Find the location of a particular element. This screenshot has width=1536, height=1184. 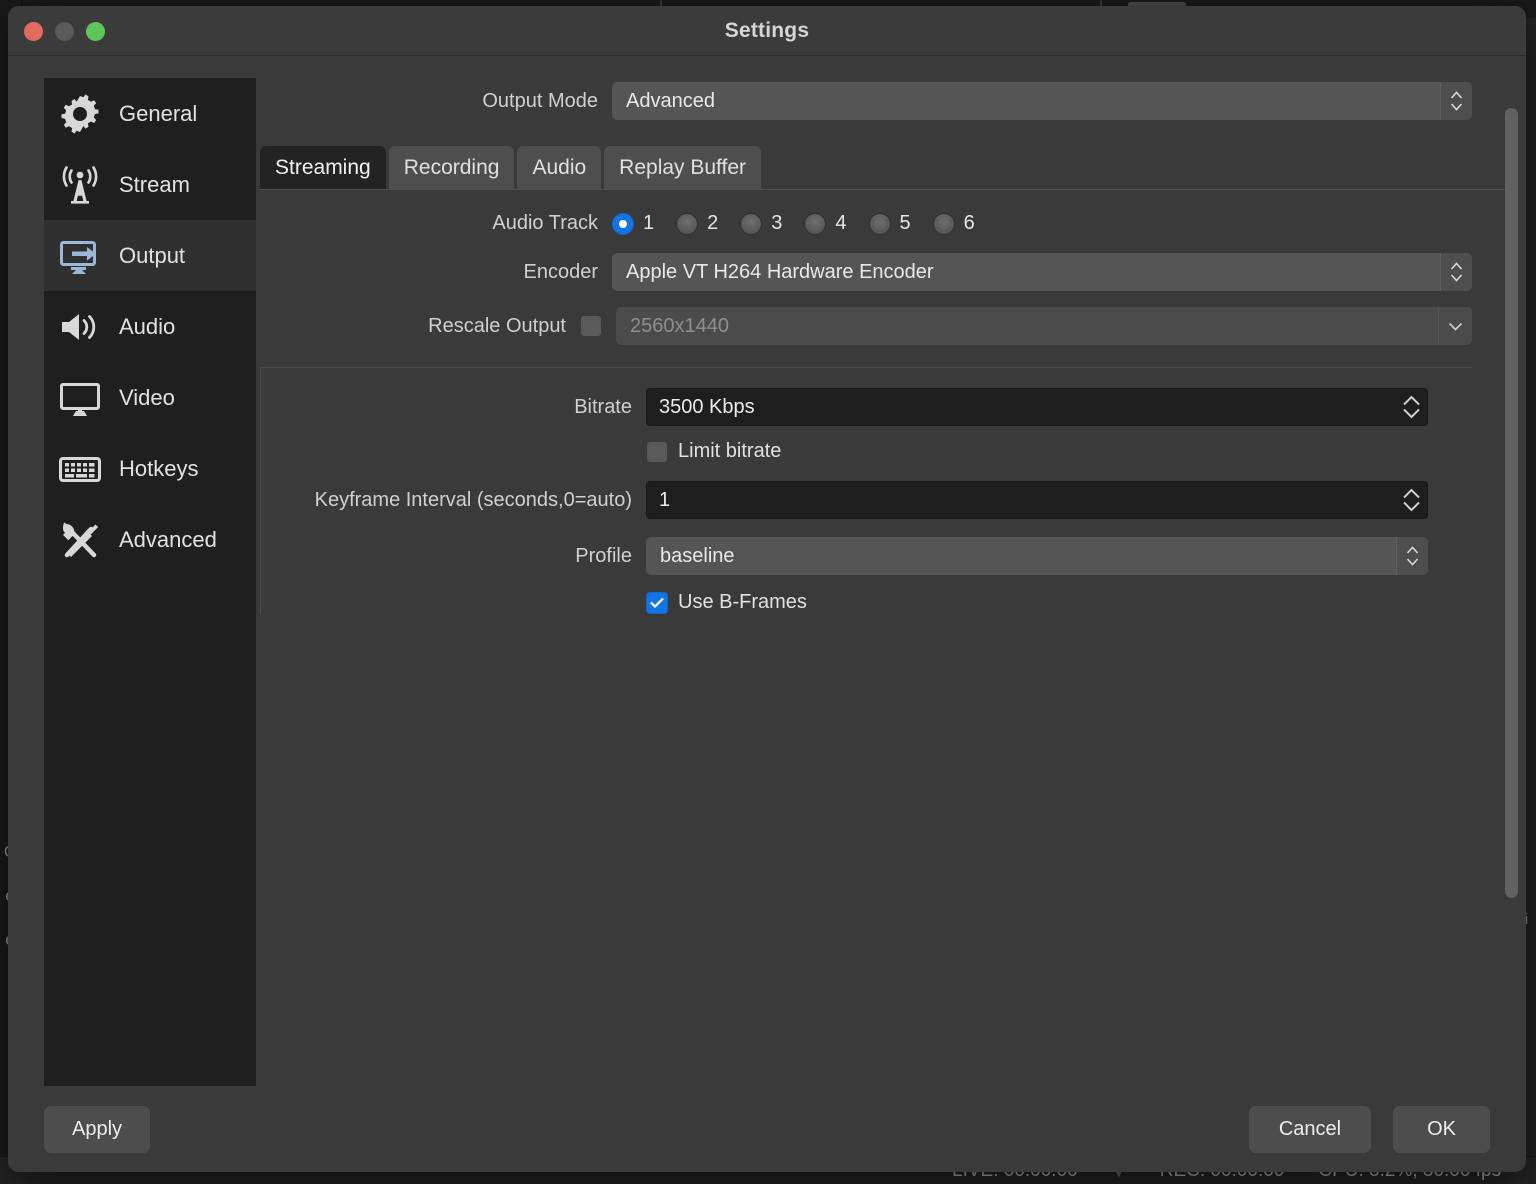

audio-track-option-2: 2 is located at coordinates (697, 223).